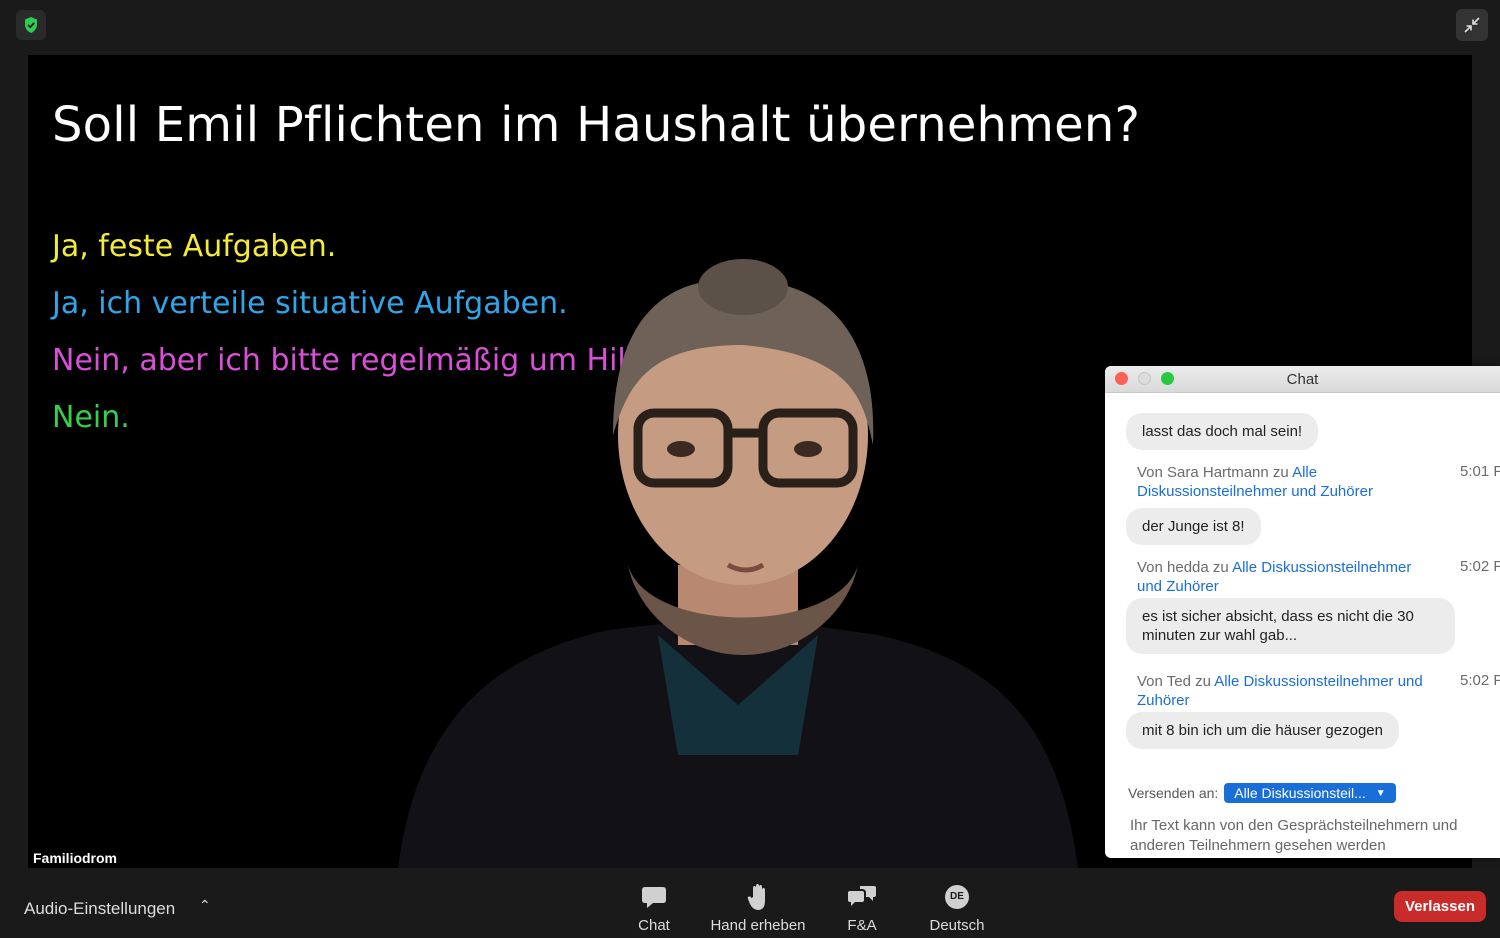 The image size is (1500, 938). Describe the element at coordinates (194, 246) in the screenshot. I see `slide-option-1: Ja, feste Aufgaben.` at that location.